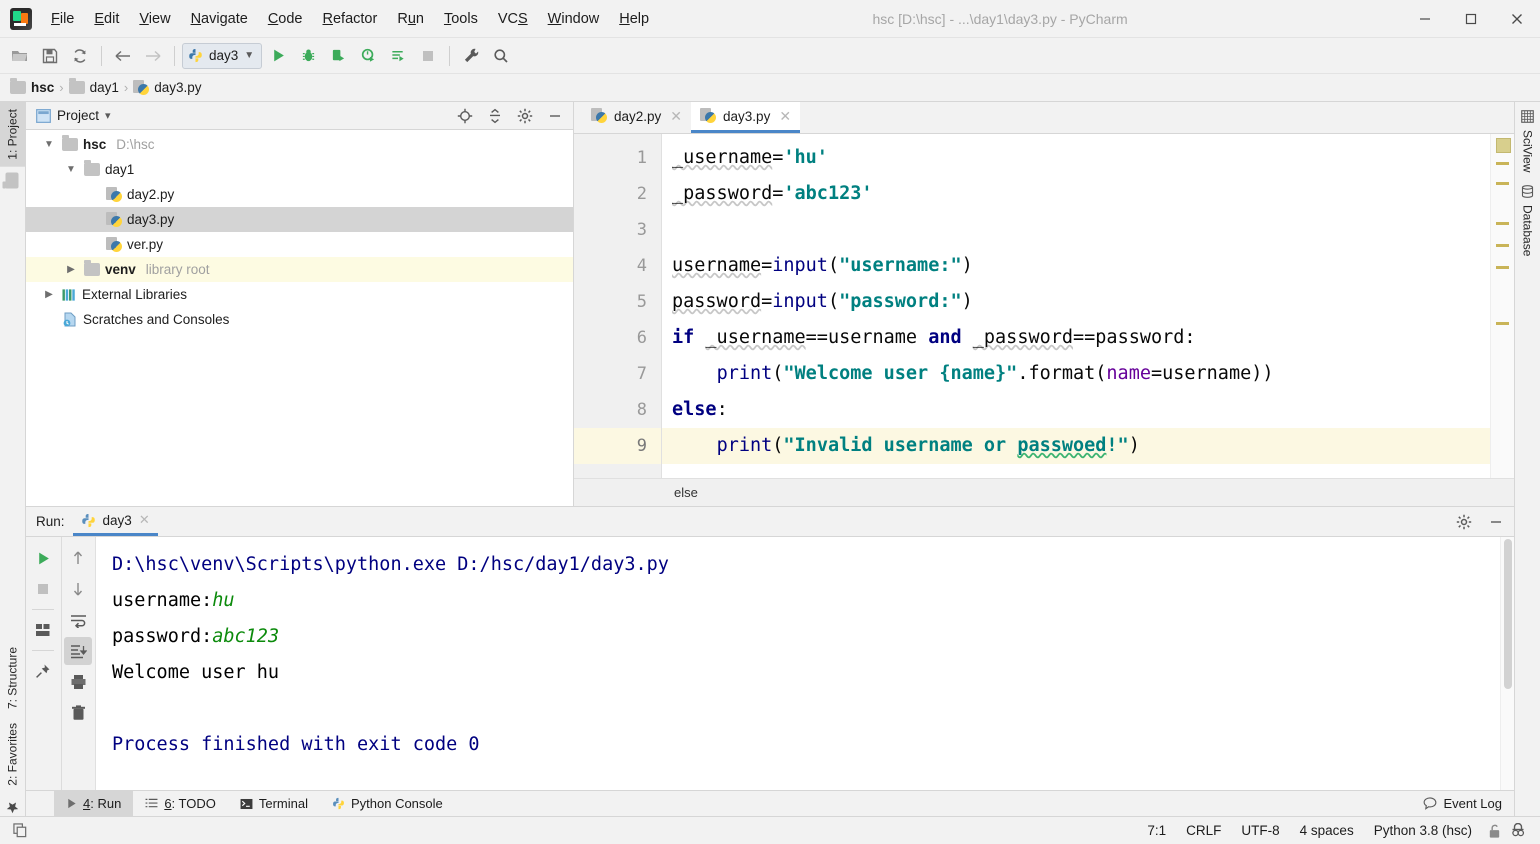 This screenshot has width=1540, height=844. Describe the element at coordinates (78, 682) in the screenshot. I see `print-icon` at that location.